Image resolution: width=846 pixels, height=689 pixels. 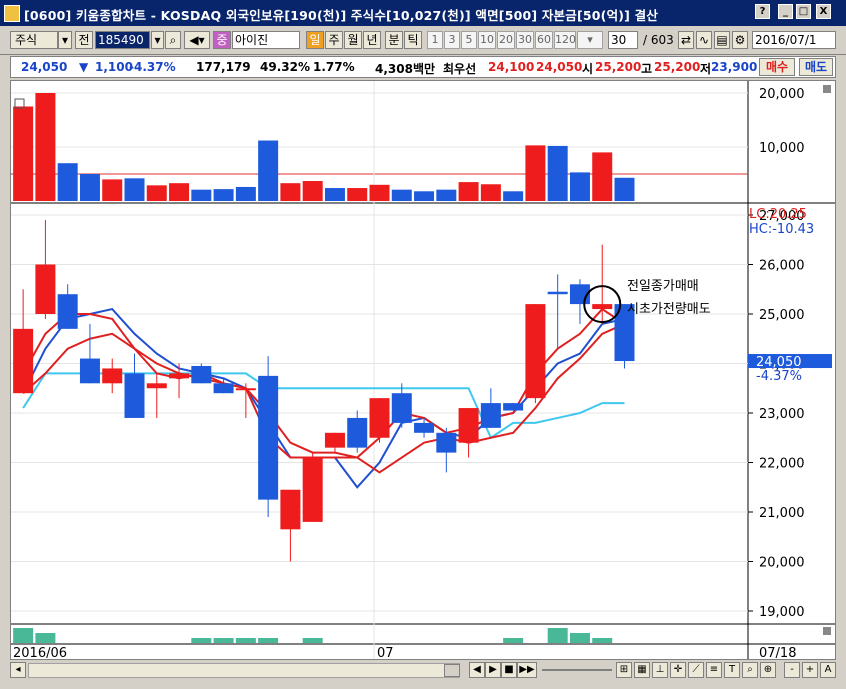 What do you see at coordinates (782, 612) in the screenshot?
I see `price-tick-label: 19,000` at bounding box center [782, 612].